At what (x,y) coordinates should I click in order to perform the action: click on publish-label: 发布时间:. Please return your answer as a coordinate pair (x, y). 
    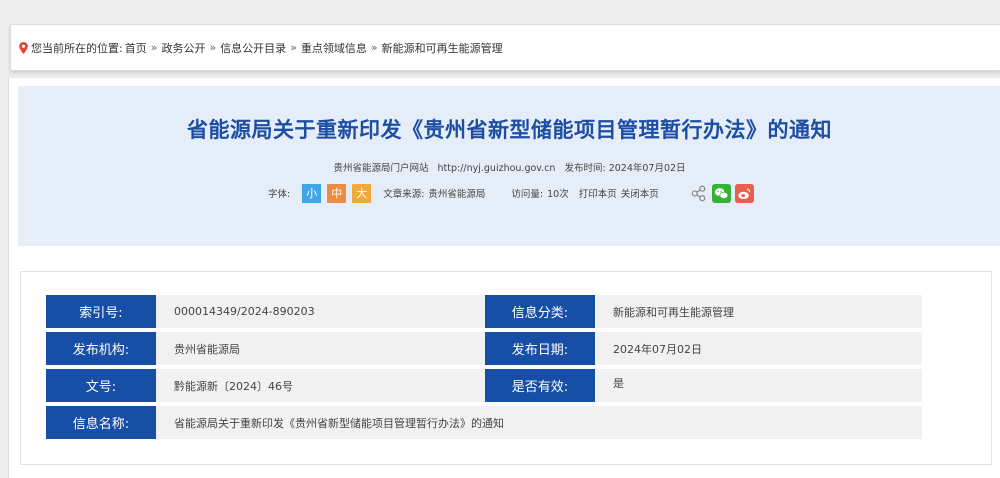
    Looking at the image, I should click on (585, 168).